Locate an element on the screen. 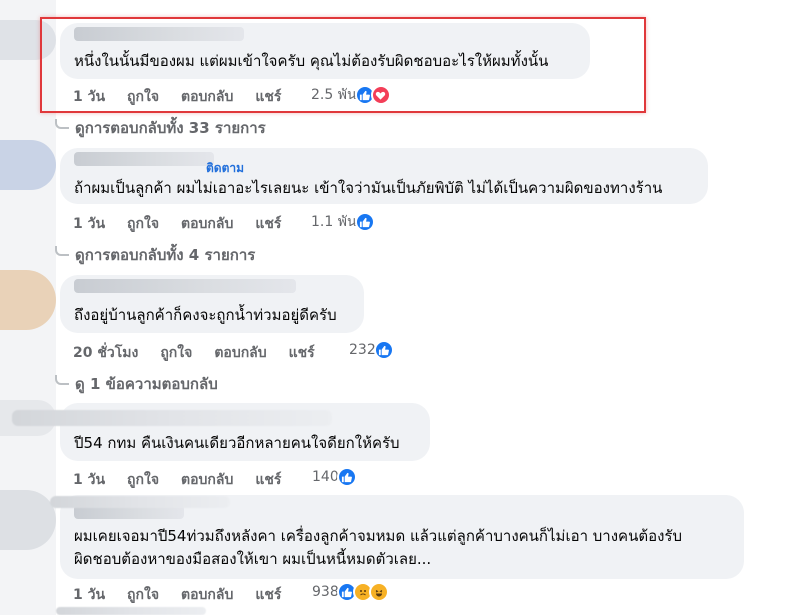 This screenshot has width=786, height=615. reaction-count: 938 is located at coordinates (325, 592).